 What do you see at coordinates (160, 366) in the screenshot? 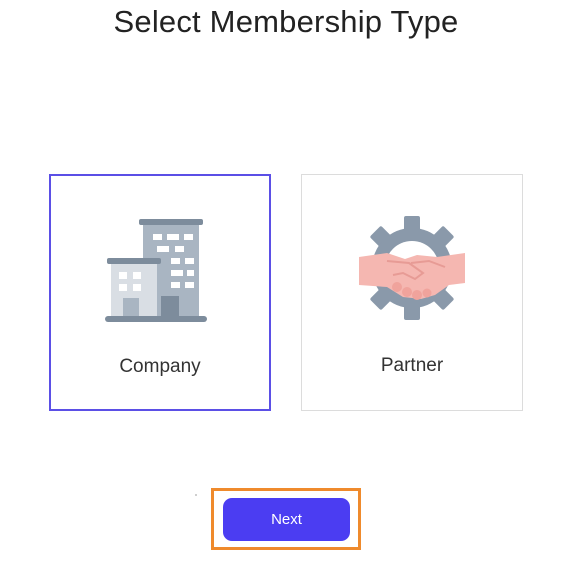
I see `membership-option-label: Company` at bounding box center [160, 366].